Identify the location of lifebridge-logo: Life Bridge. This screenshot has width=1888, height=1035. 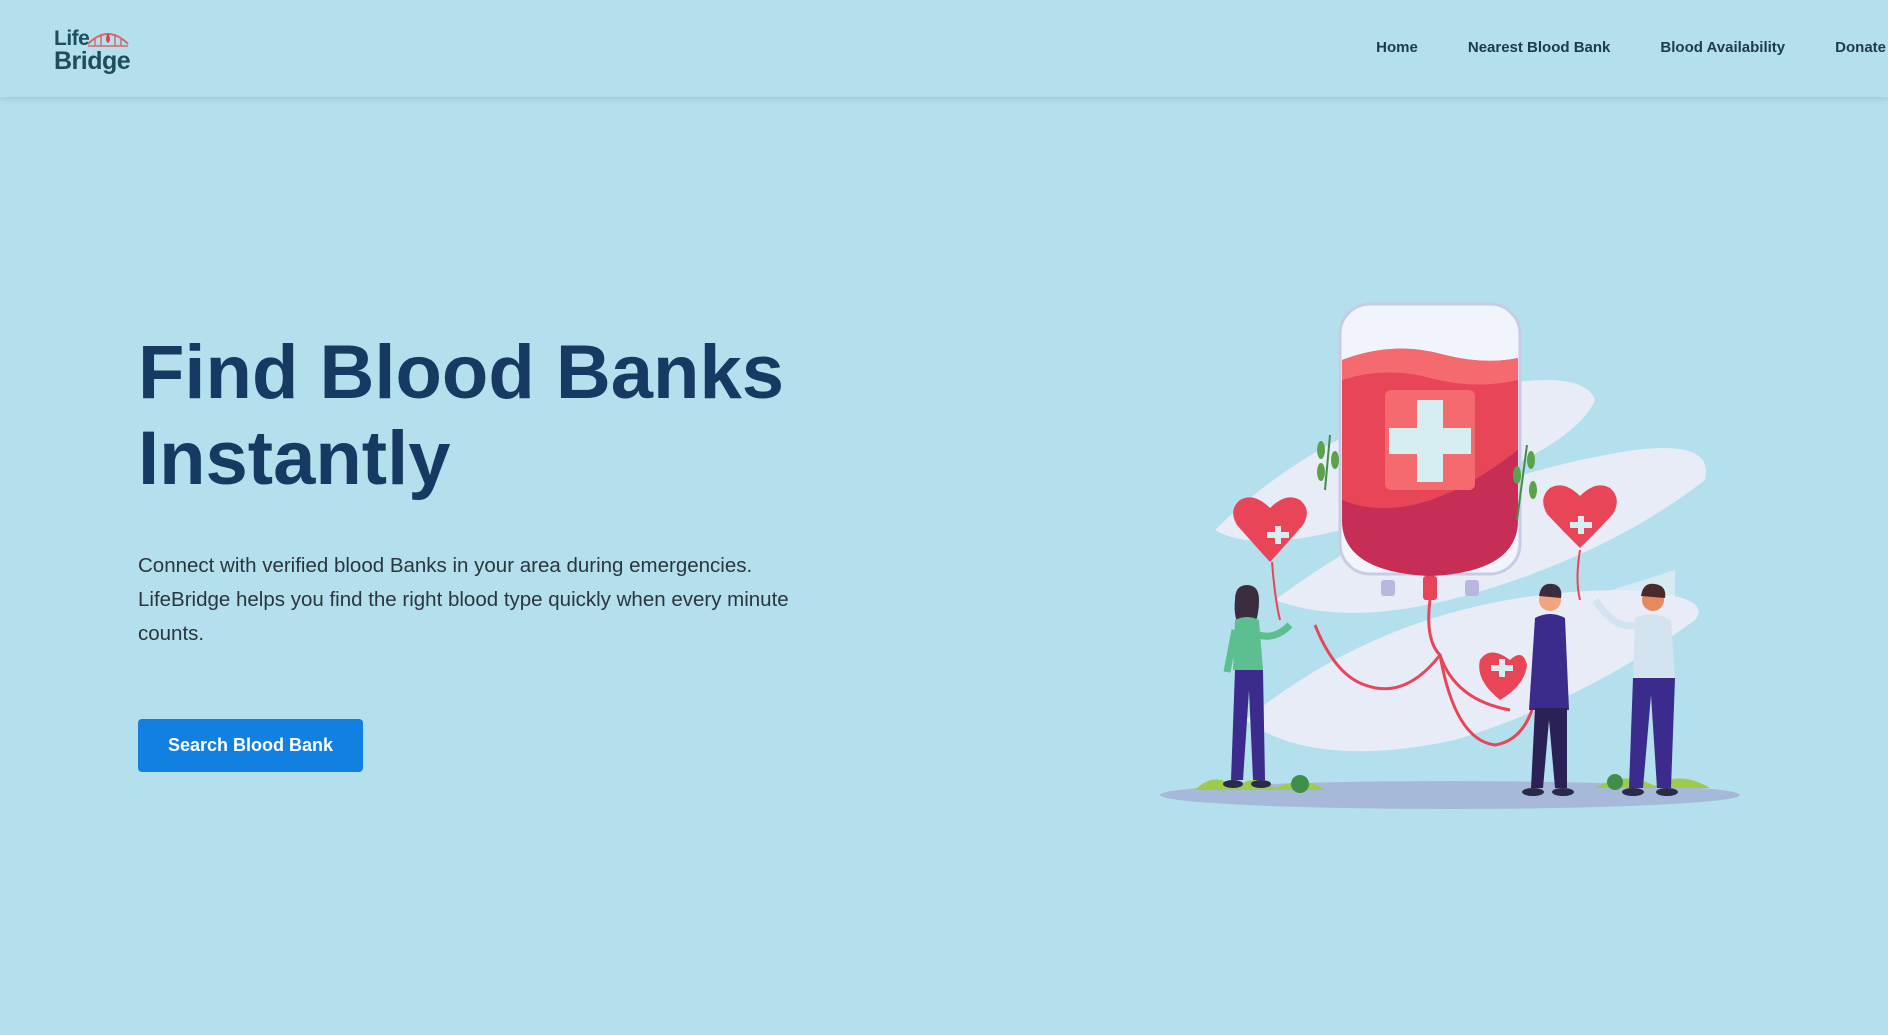
(92, 51).